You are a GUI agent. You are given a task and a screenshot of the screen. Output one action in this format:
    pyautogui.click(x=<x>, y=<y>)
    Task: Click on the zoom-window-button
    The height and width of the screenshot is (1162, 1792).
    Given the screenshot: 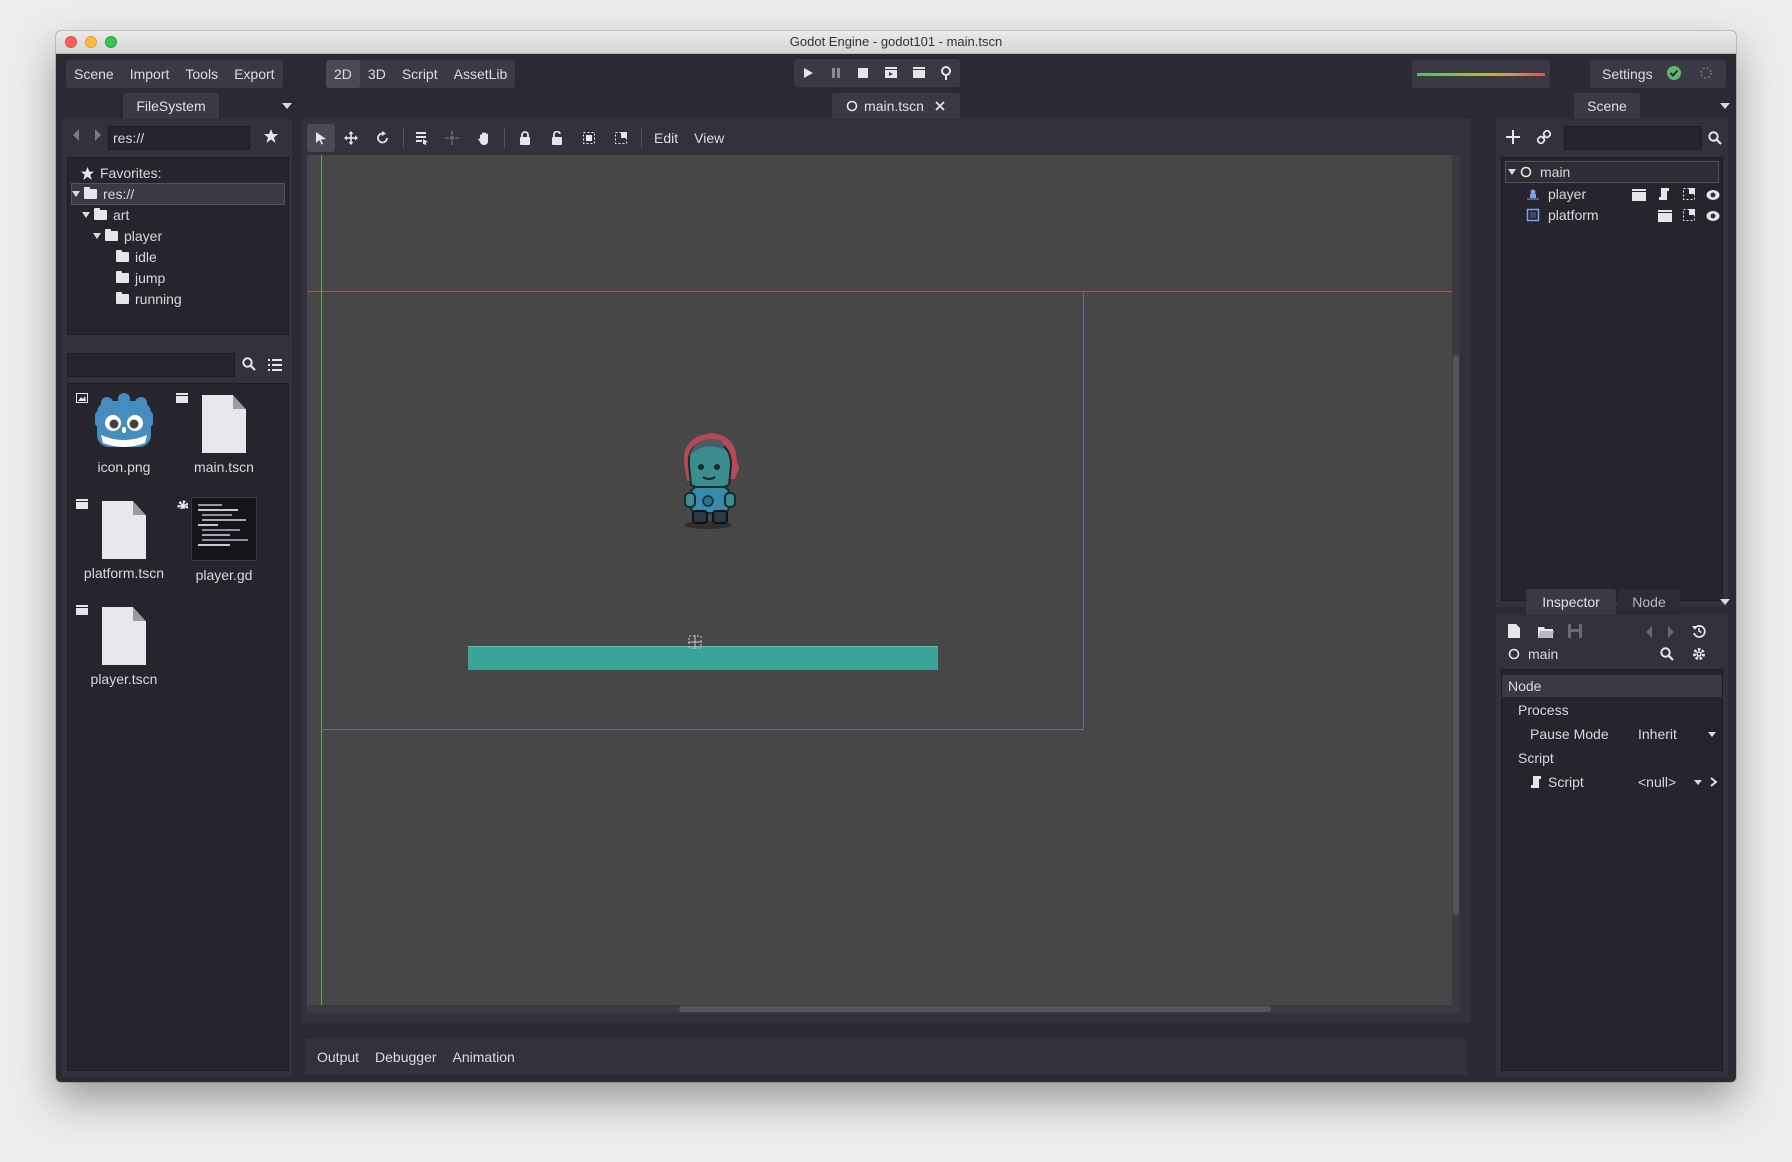 What is the action you would take?
    pyautogui.click(x=111, y=42)
    